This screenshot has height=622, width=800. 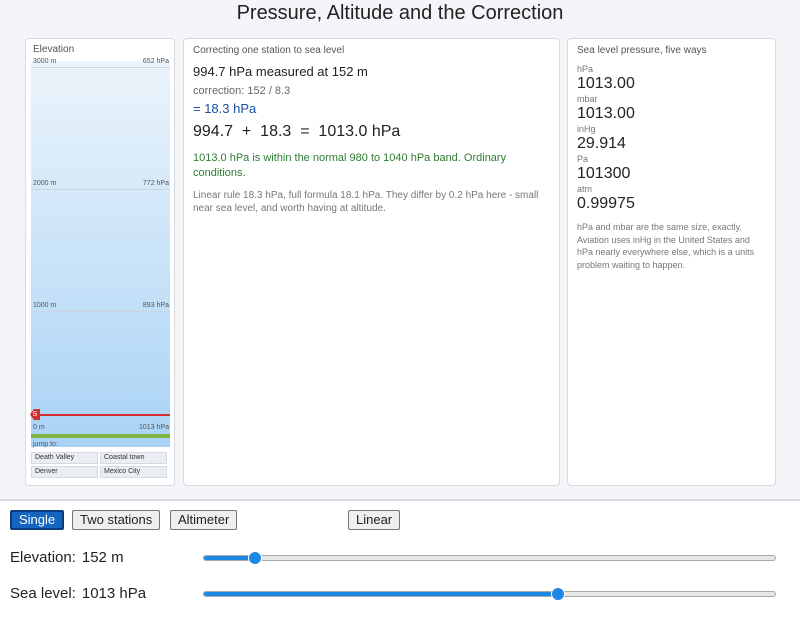 What do you see at coordinates (64, 458) in the screenshot?
I see `jump-death-valley-button: Death Valley` at bounding box center [64, 458].